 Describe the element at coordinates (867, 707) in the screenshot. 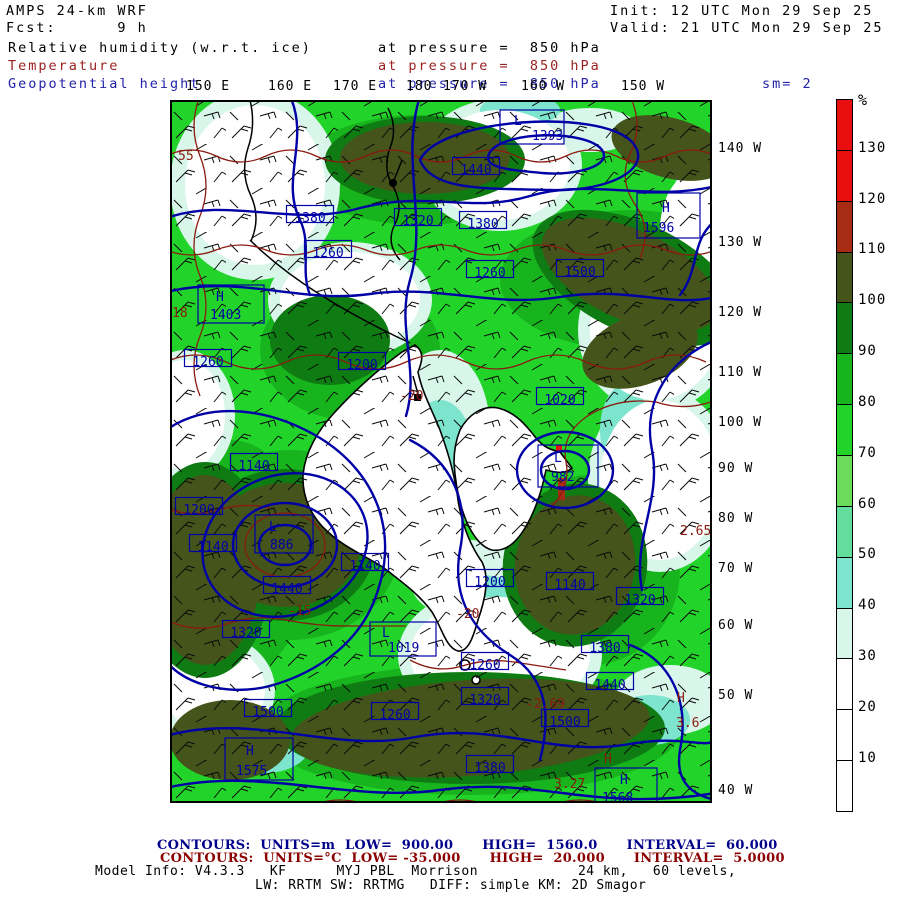

I see `colorbar-tick: 20` at that location.